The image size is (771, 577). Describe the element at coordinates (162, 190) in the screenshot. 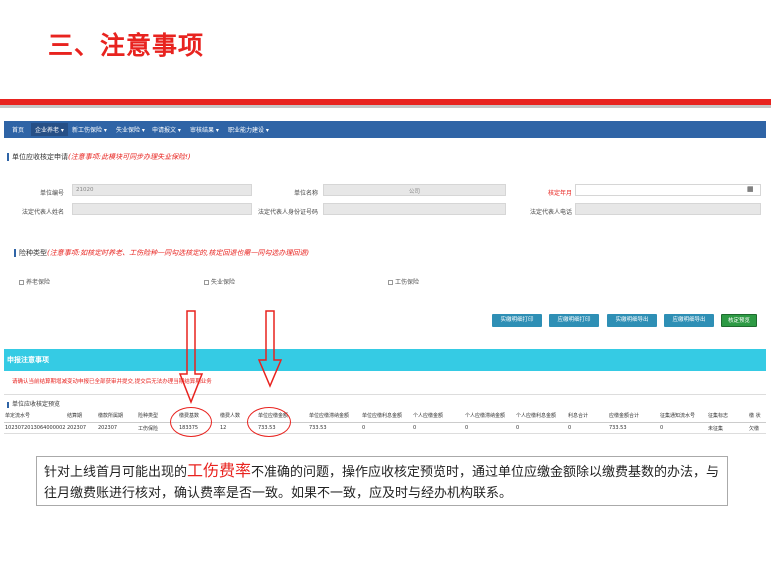

I see `unit-code-field: 21020` at that location.